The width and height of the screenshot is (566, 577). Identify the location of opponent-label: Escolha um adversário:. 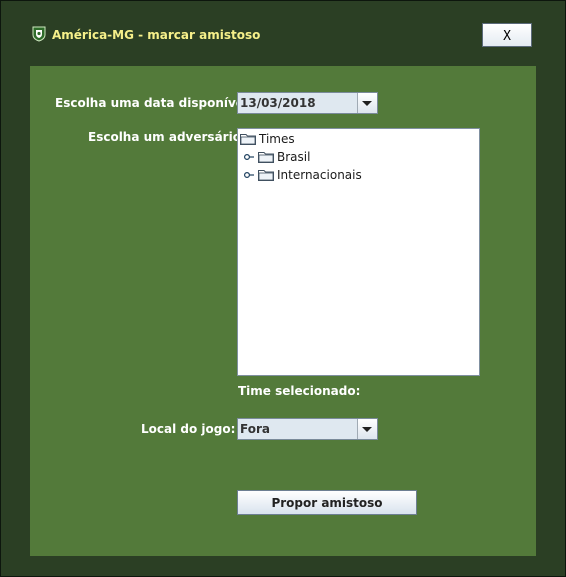
(167, 137).